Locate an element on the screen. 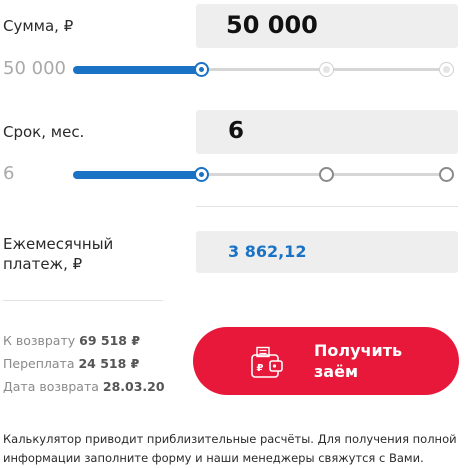  amount-value: 50 000 is located at coordinates (272, 25).